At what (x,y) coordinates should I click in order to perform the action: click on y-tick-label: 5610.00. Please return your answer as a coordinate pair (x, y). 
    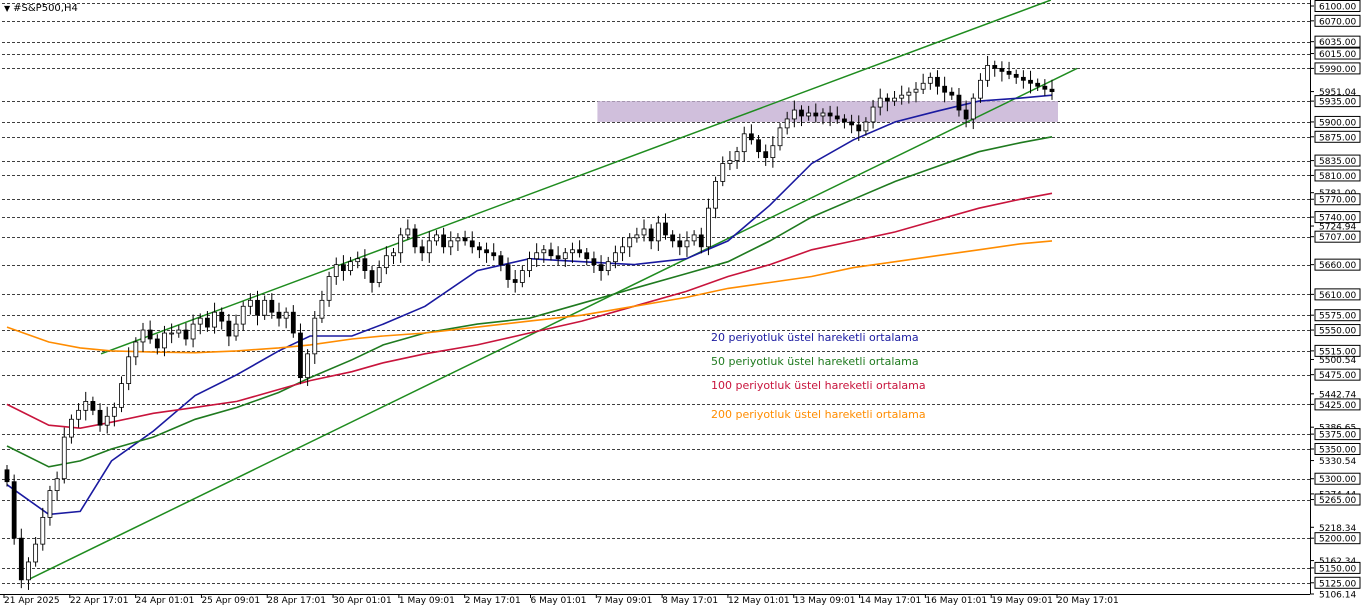
    Looking at the image, I should click on (1337, 296).